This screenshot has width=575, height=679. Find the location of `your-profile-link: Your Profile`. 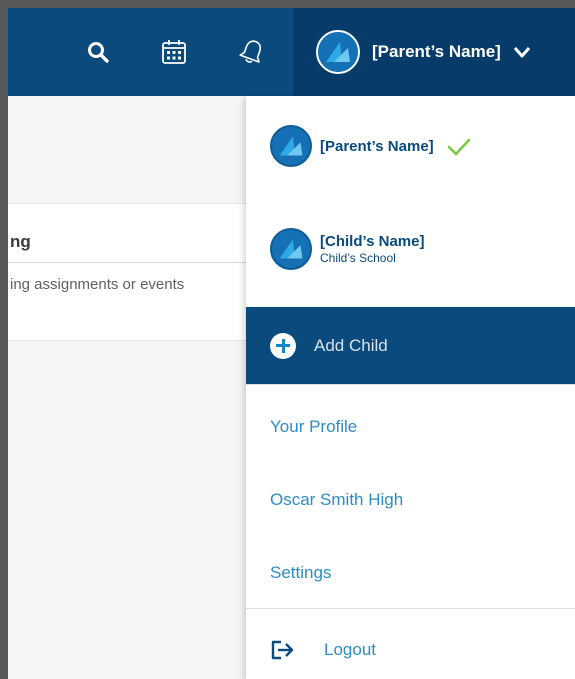

your-profile-link: Your Profile is located at coordinates (313, 427).